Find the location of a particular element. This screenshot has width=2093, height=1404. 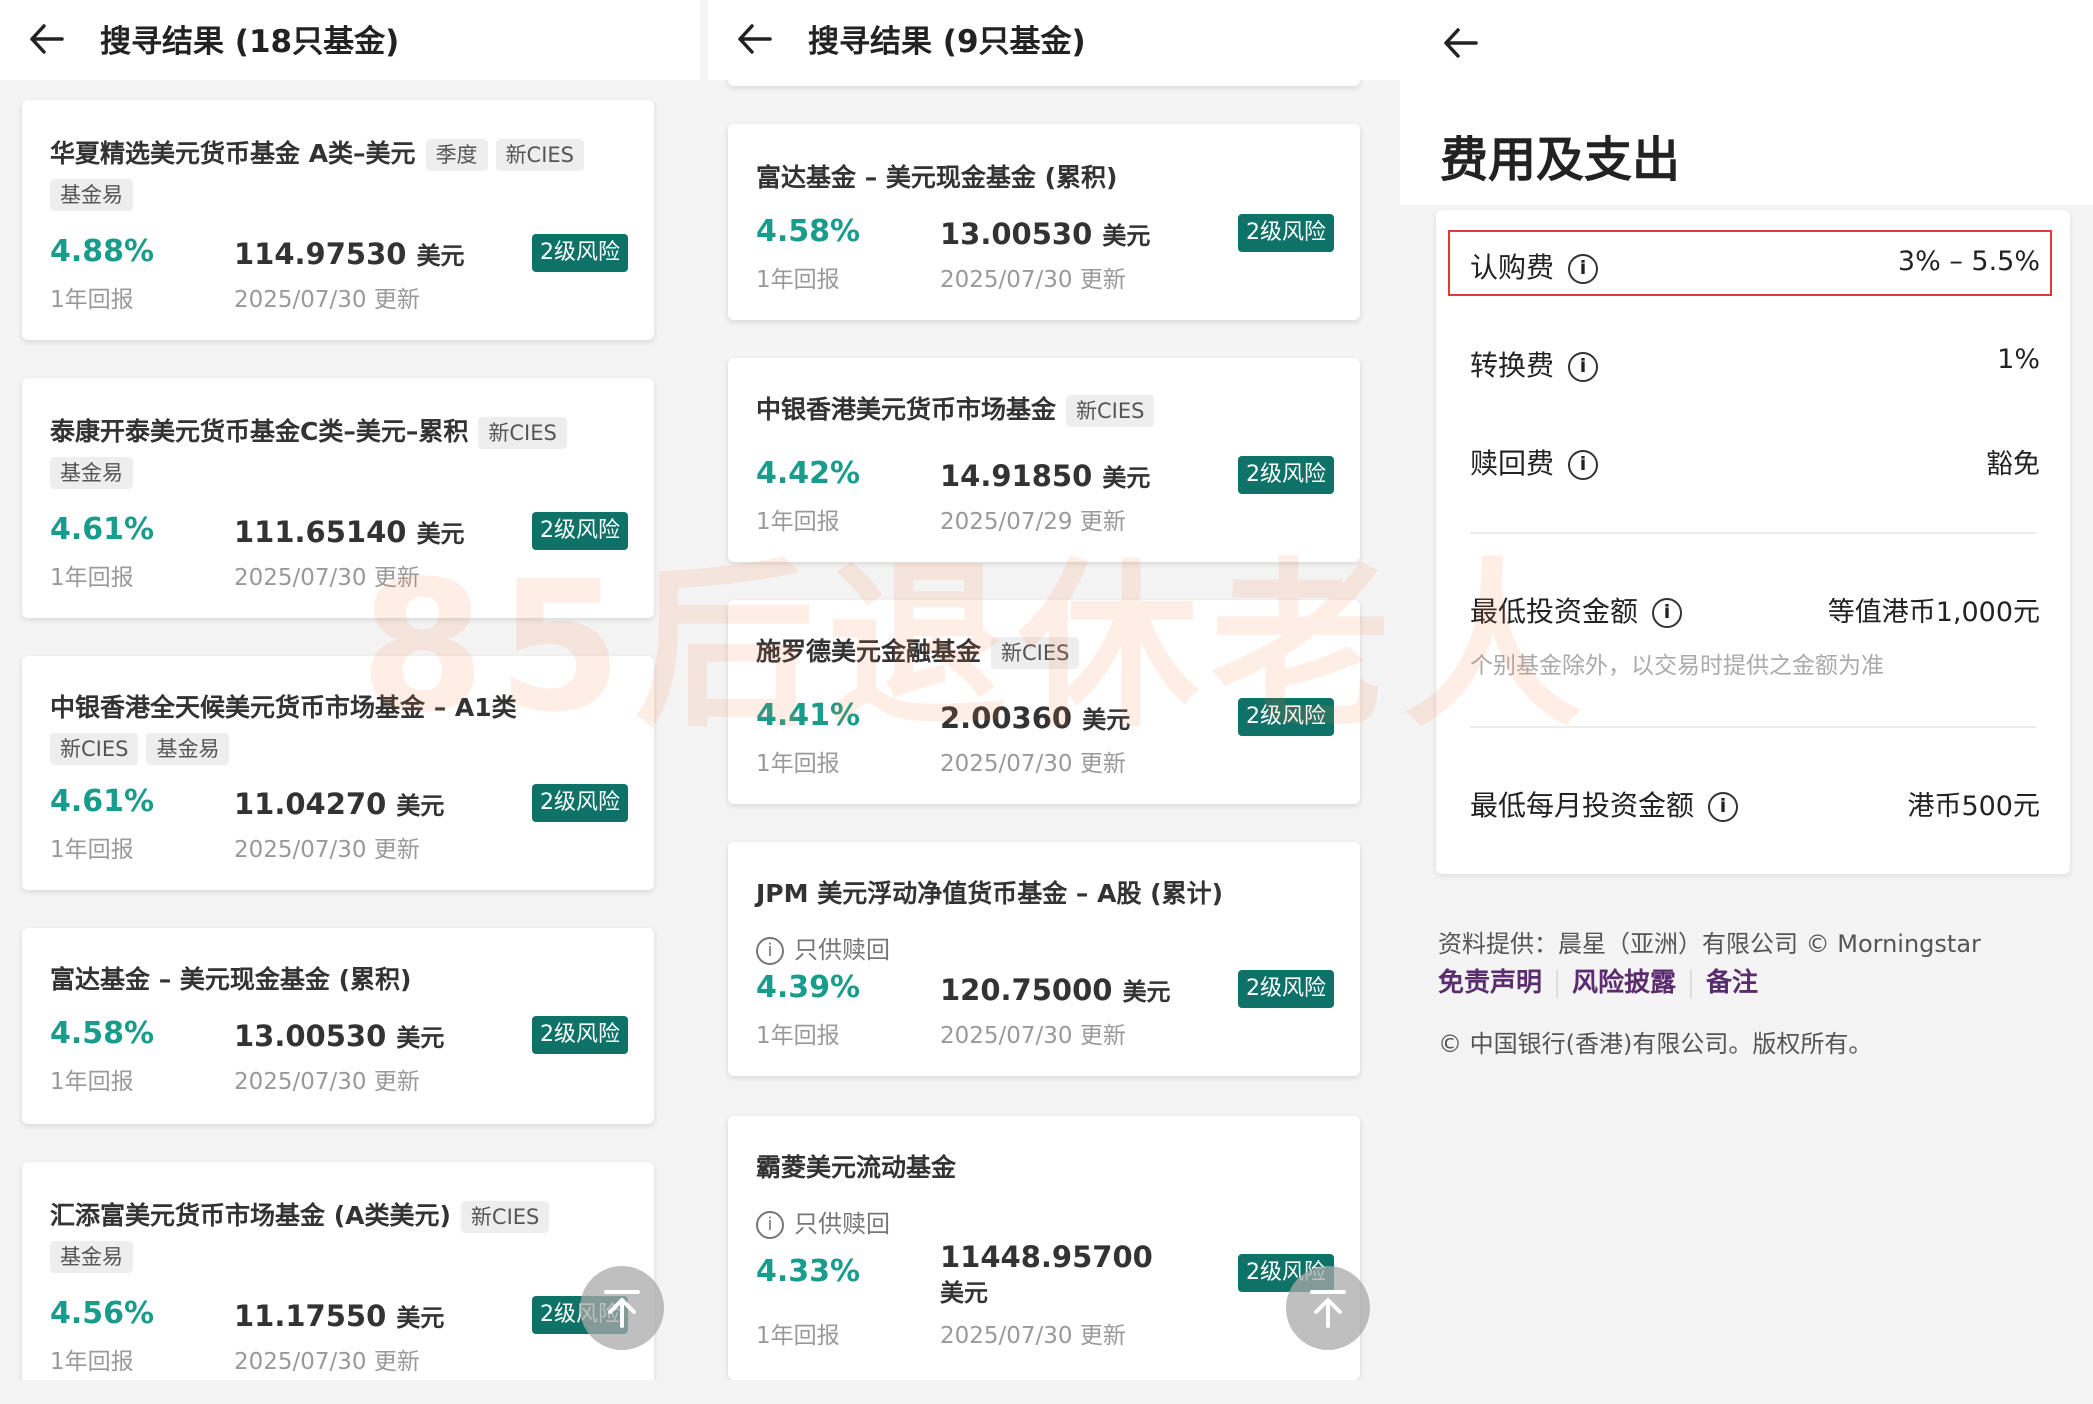

tag: 季度 is located at coordinates (456, 155).